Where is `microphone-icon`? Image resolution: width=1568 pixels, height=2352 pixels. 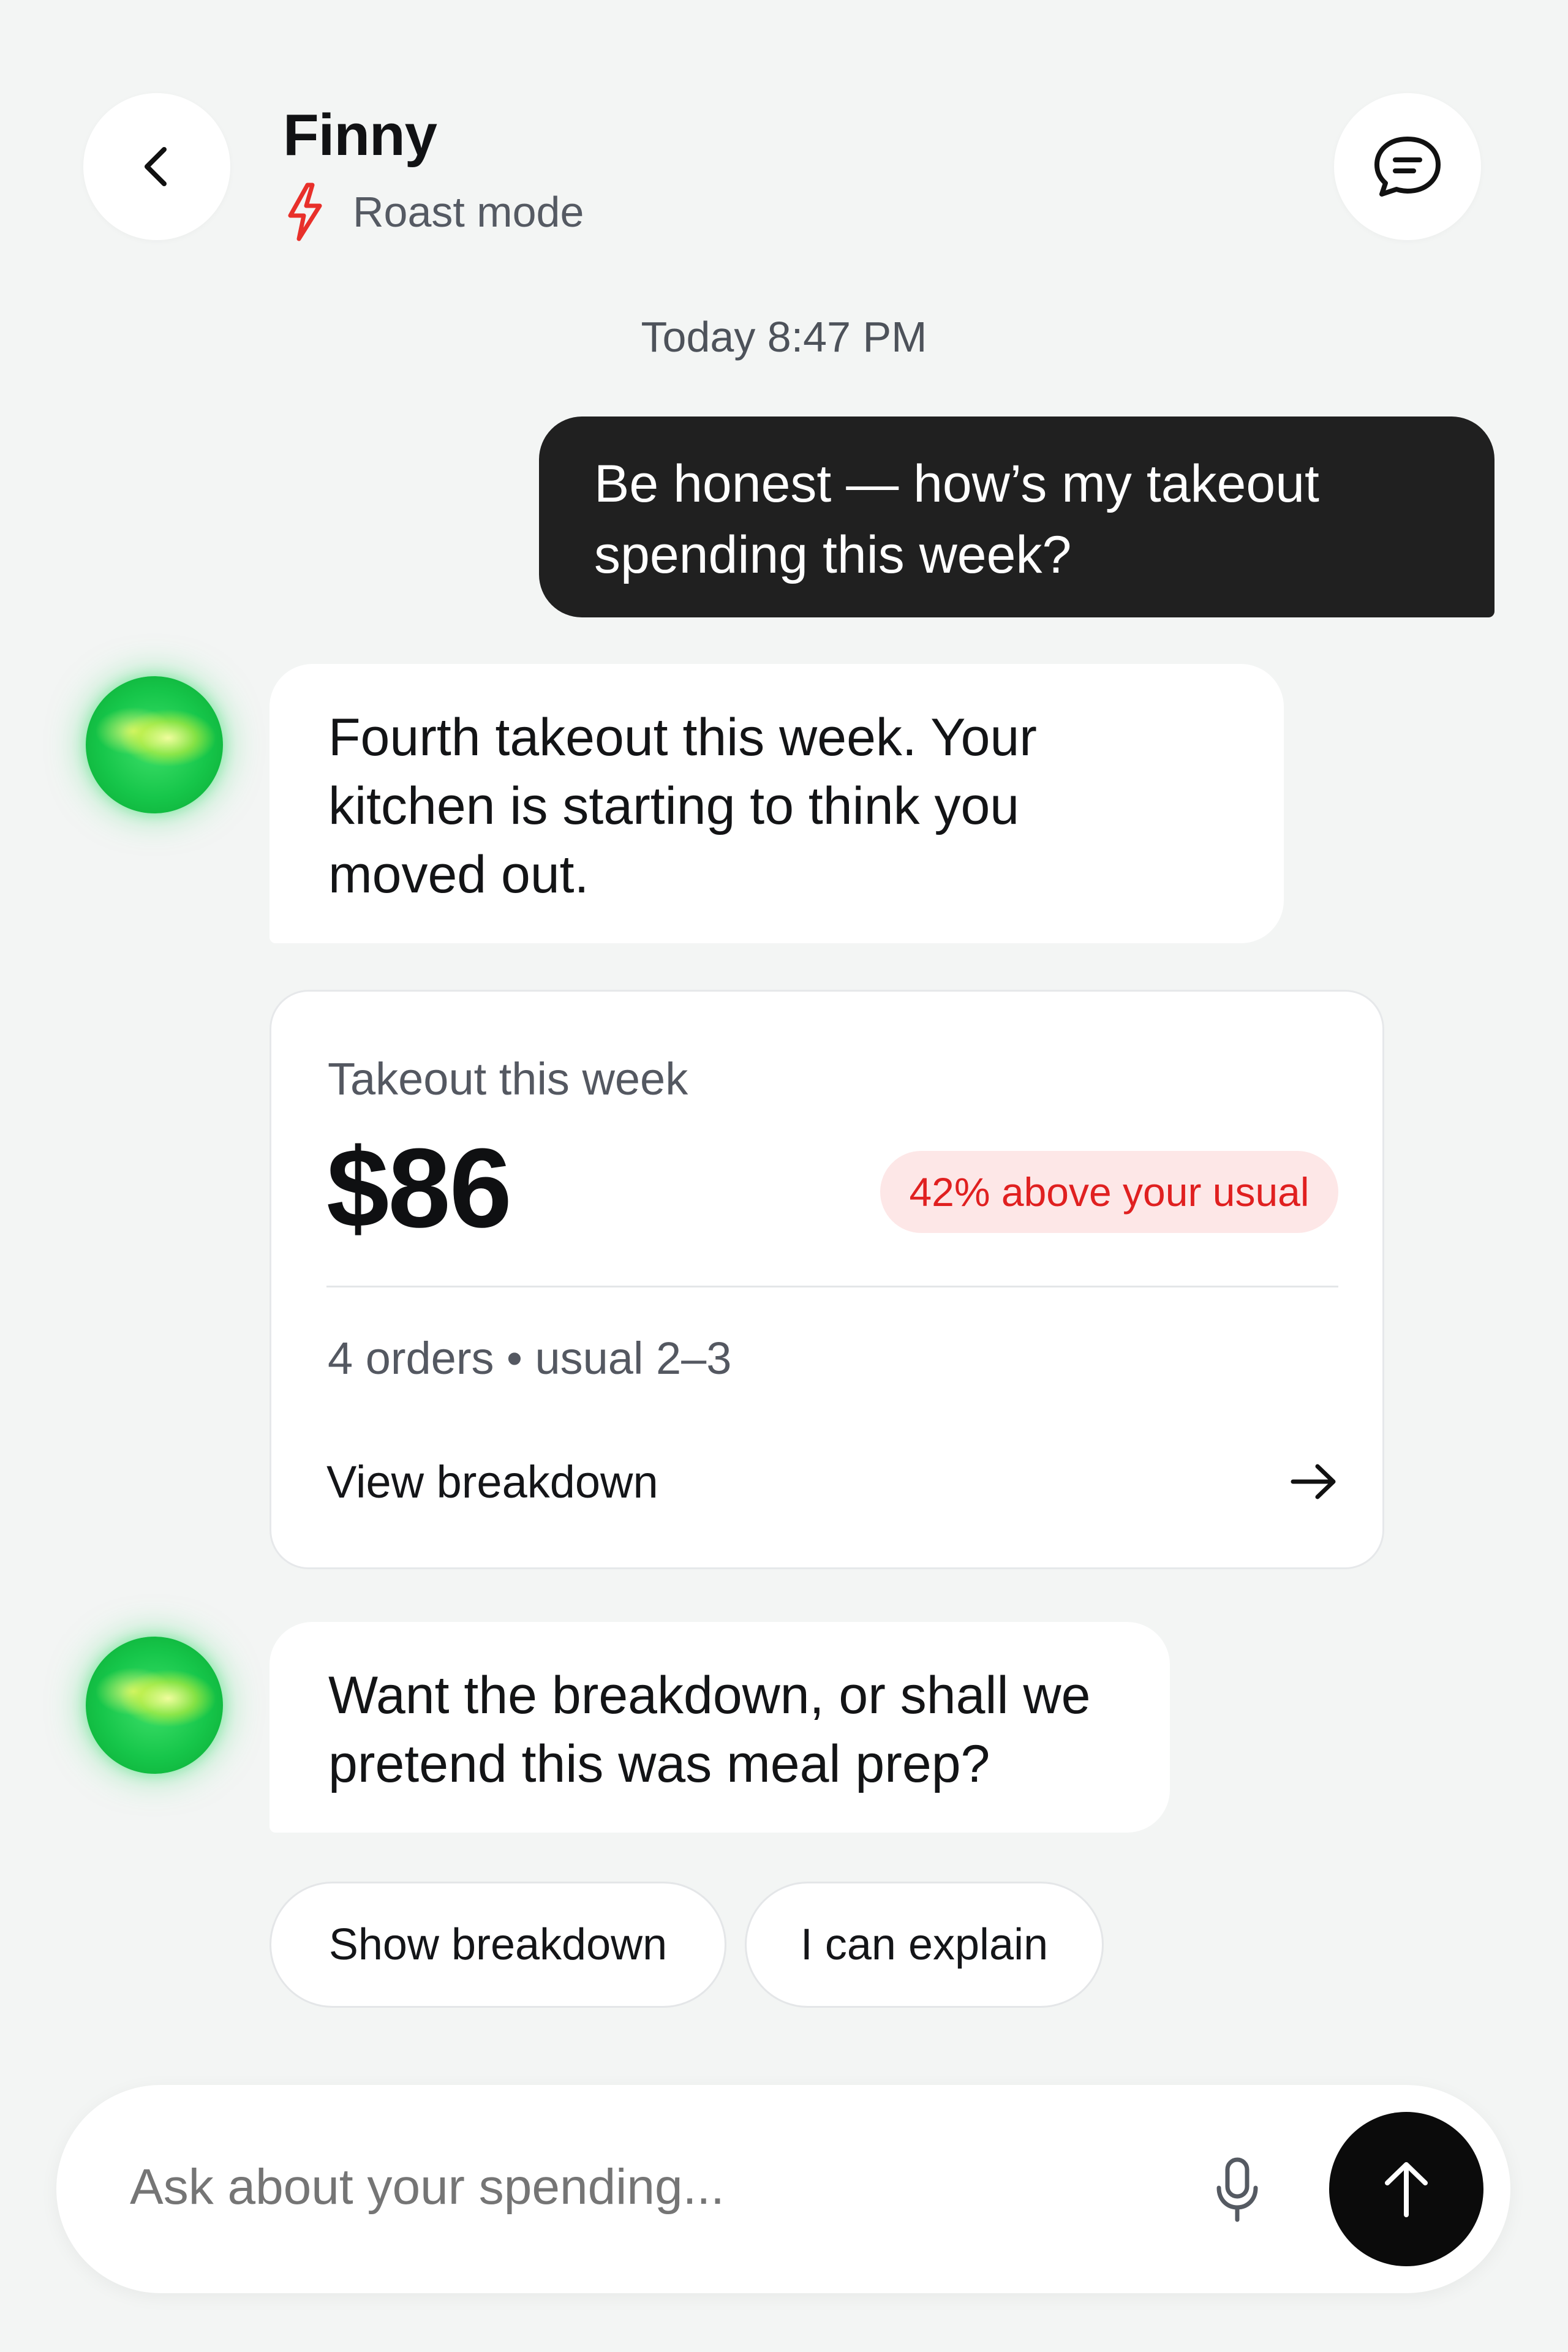 microphone-icon is located at coordinates (1238, 2190).